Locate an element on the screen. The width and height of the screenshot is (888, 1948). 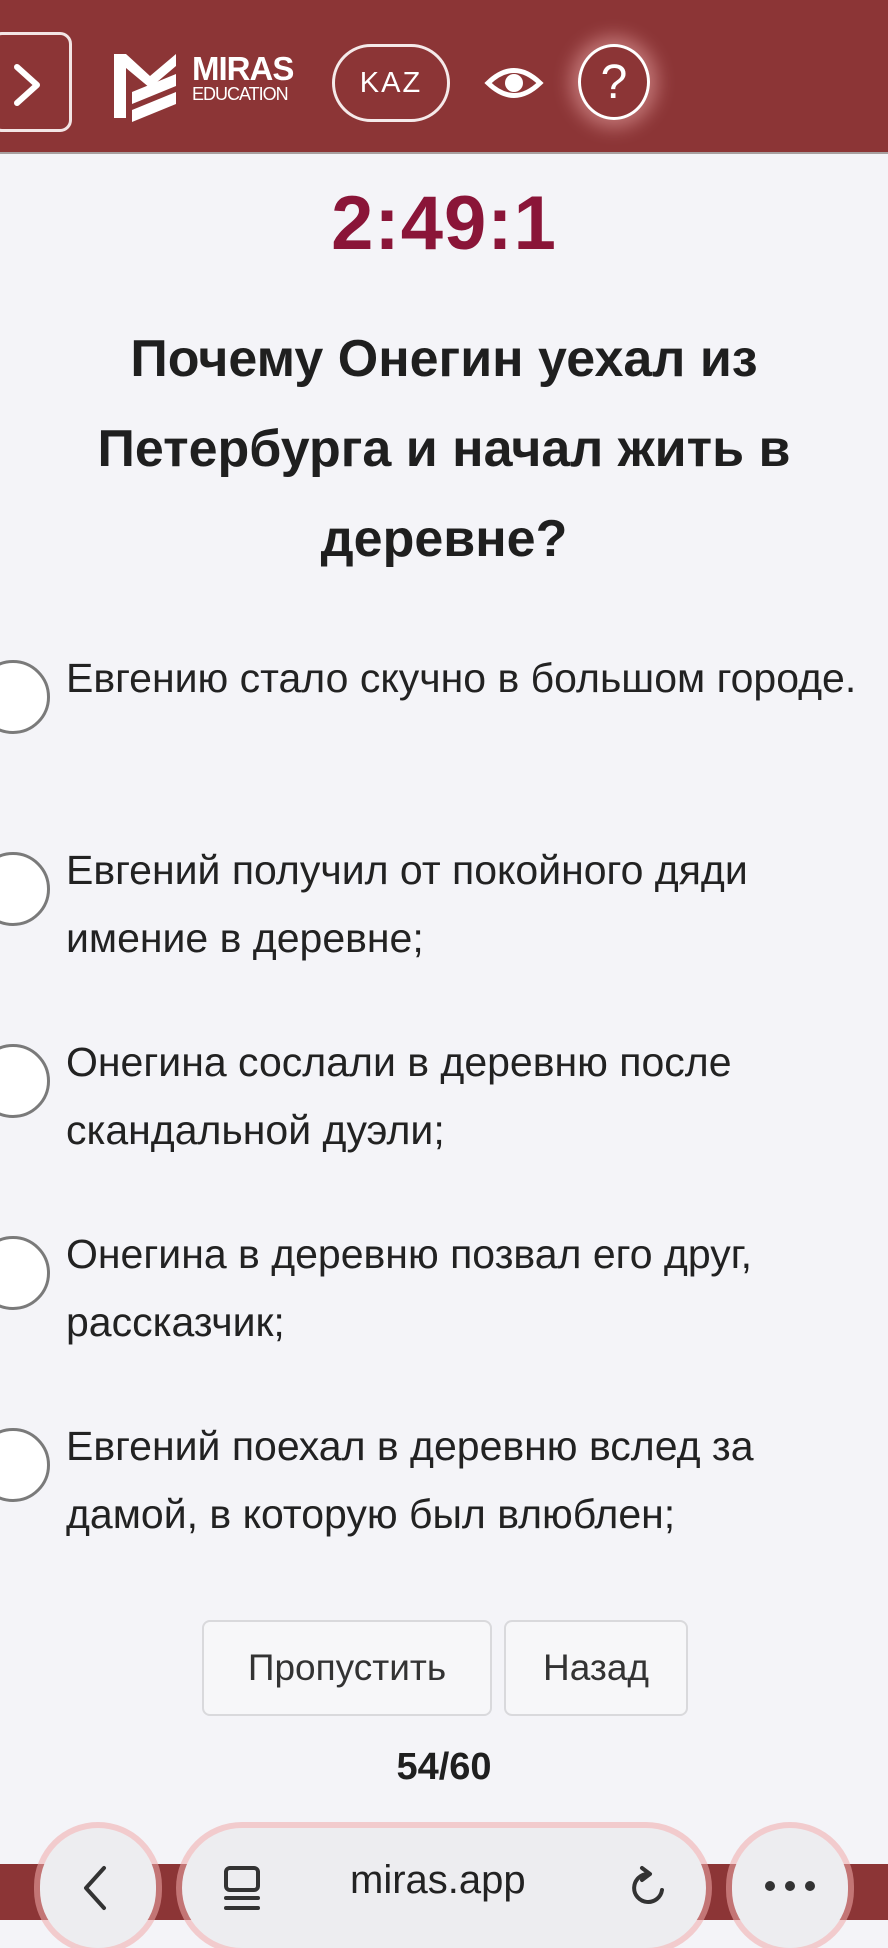
logo-subtitle: EDUCATION is located at coordinates (240, 94).